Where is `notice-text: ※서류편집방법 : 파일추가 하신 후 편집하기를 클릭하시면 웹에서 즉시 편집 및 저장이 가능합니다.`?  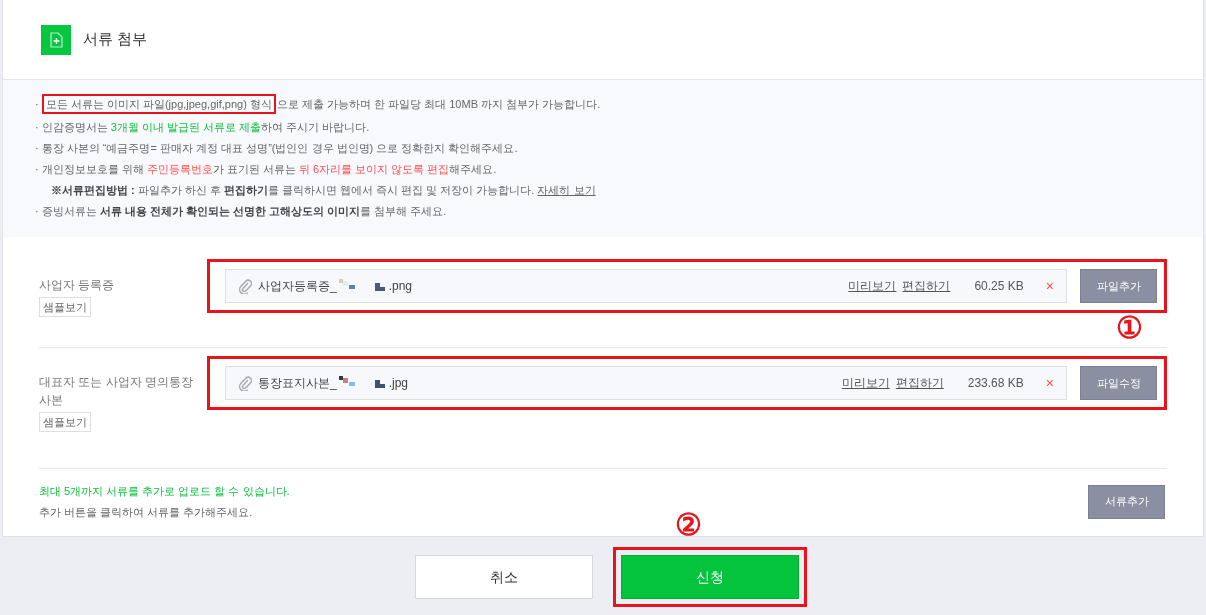 notice-text: ※서류편집방법 : 파일추가 하신 후 편집하기를 클릭하시면 웹에서 즉시 편집 및 저장이 가능합니다. is located at coordinates (293, 190).